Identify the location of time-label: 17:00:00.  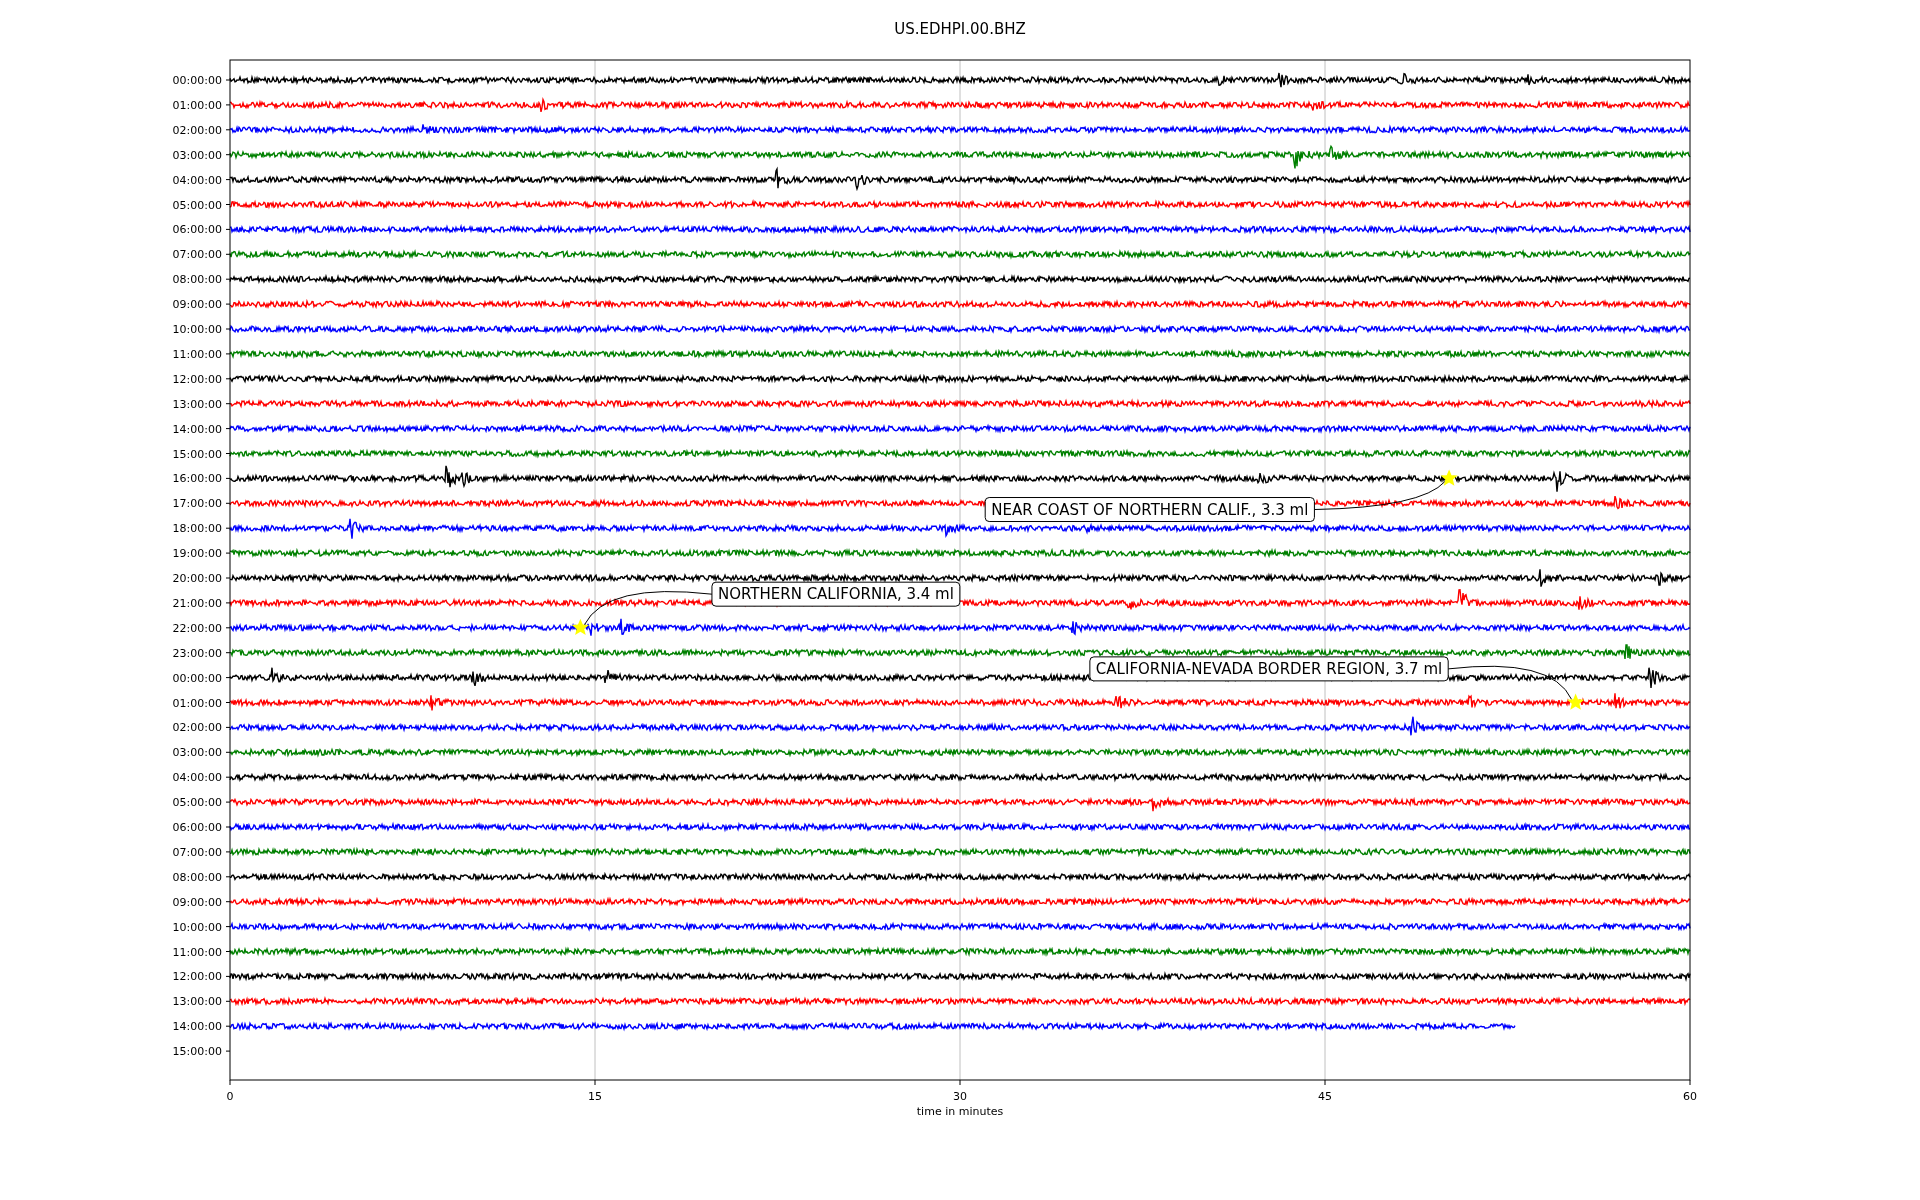
(197, 504).